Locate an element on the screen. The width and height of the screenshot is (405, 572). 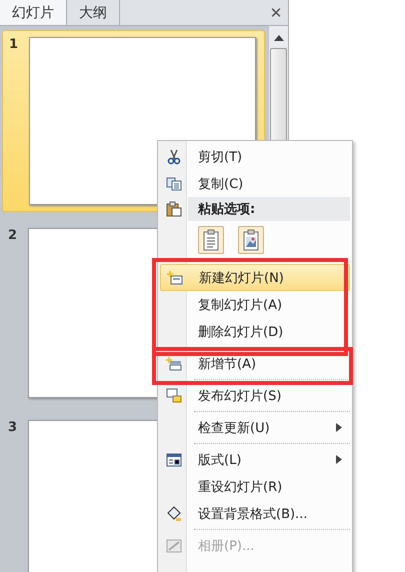
menu-item: 检查更新(U) is located at coordinates (255, 427).